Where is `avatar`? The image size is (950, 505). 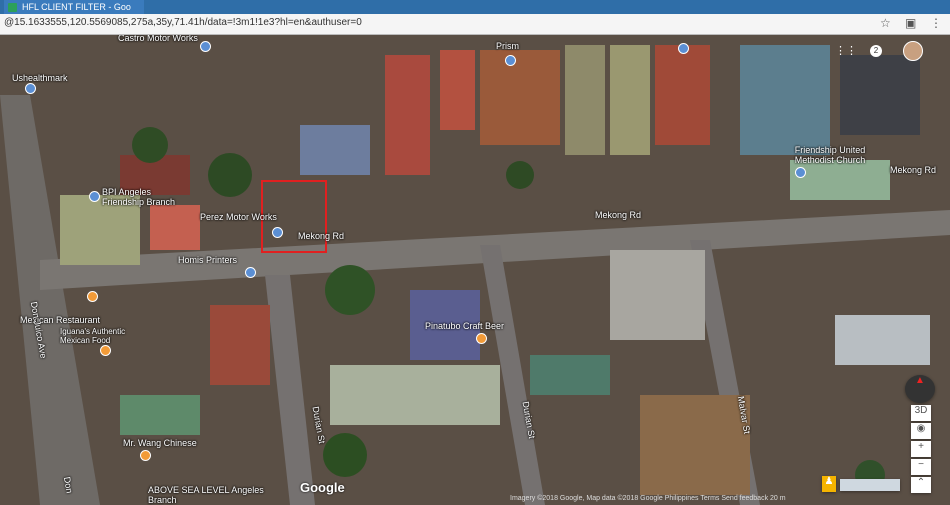 avatar is located at coordinates (913, 51).